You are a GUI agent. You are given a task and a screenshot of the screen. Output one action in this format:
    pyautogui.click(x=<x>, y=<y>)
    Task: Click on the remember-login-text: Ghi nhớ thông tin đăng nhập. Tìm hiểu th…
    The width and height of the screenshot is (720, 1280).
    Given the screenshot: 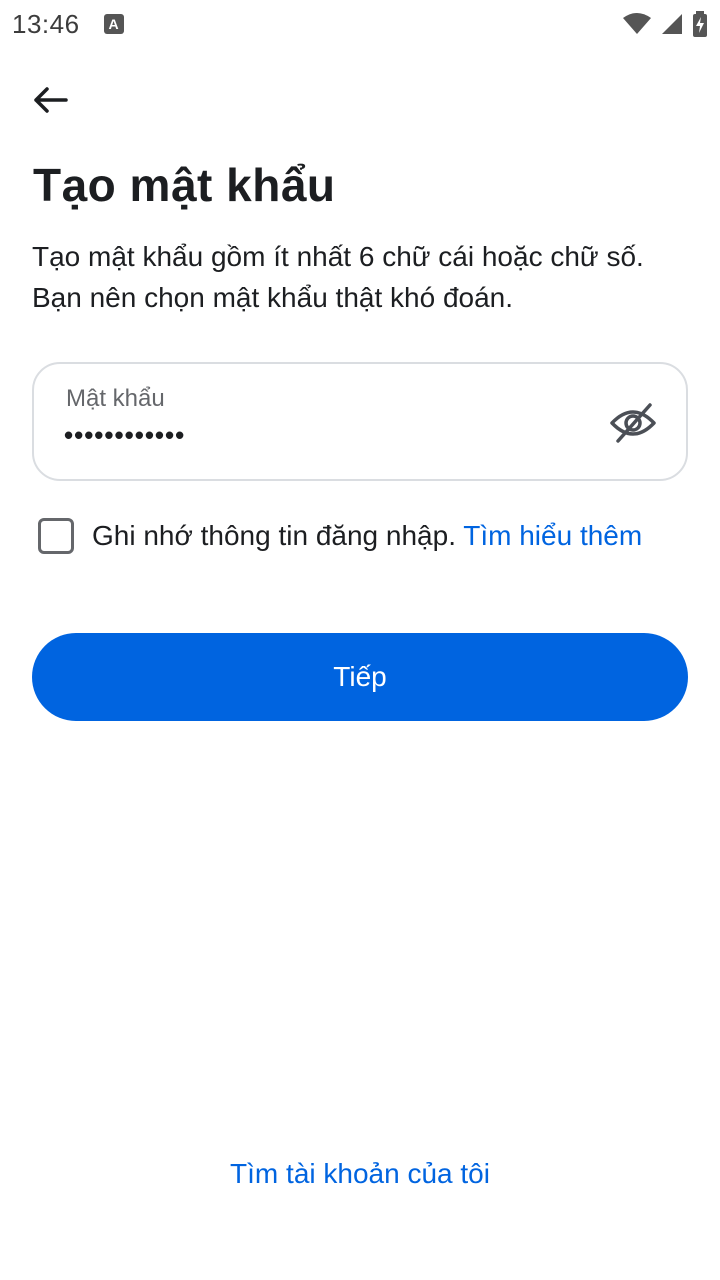 What is the action you would take?
    pyautogui.click(x=387, y=535)
    